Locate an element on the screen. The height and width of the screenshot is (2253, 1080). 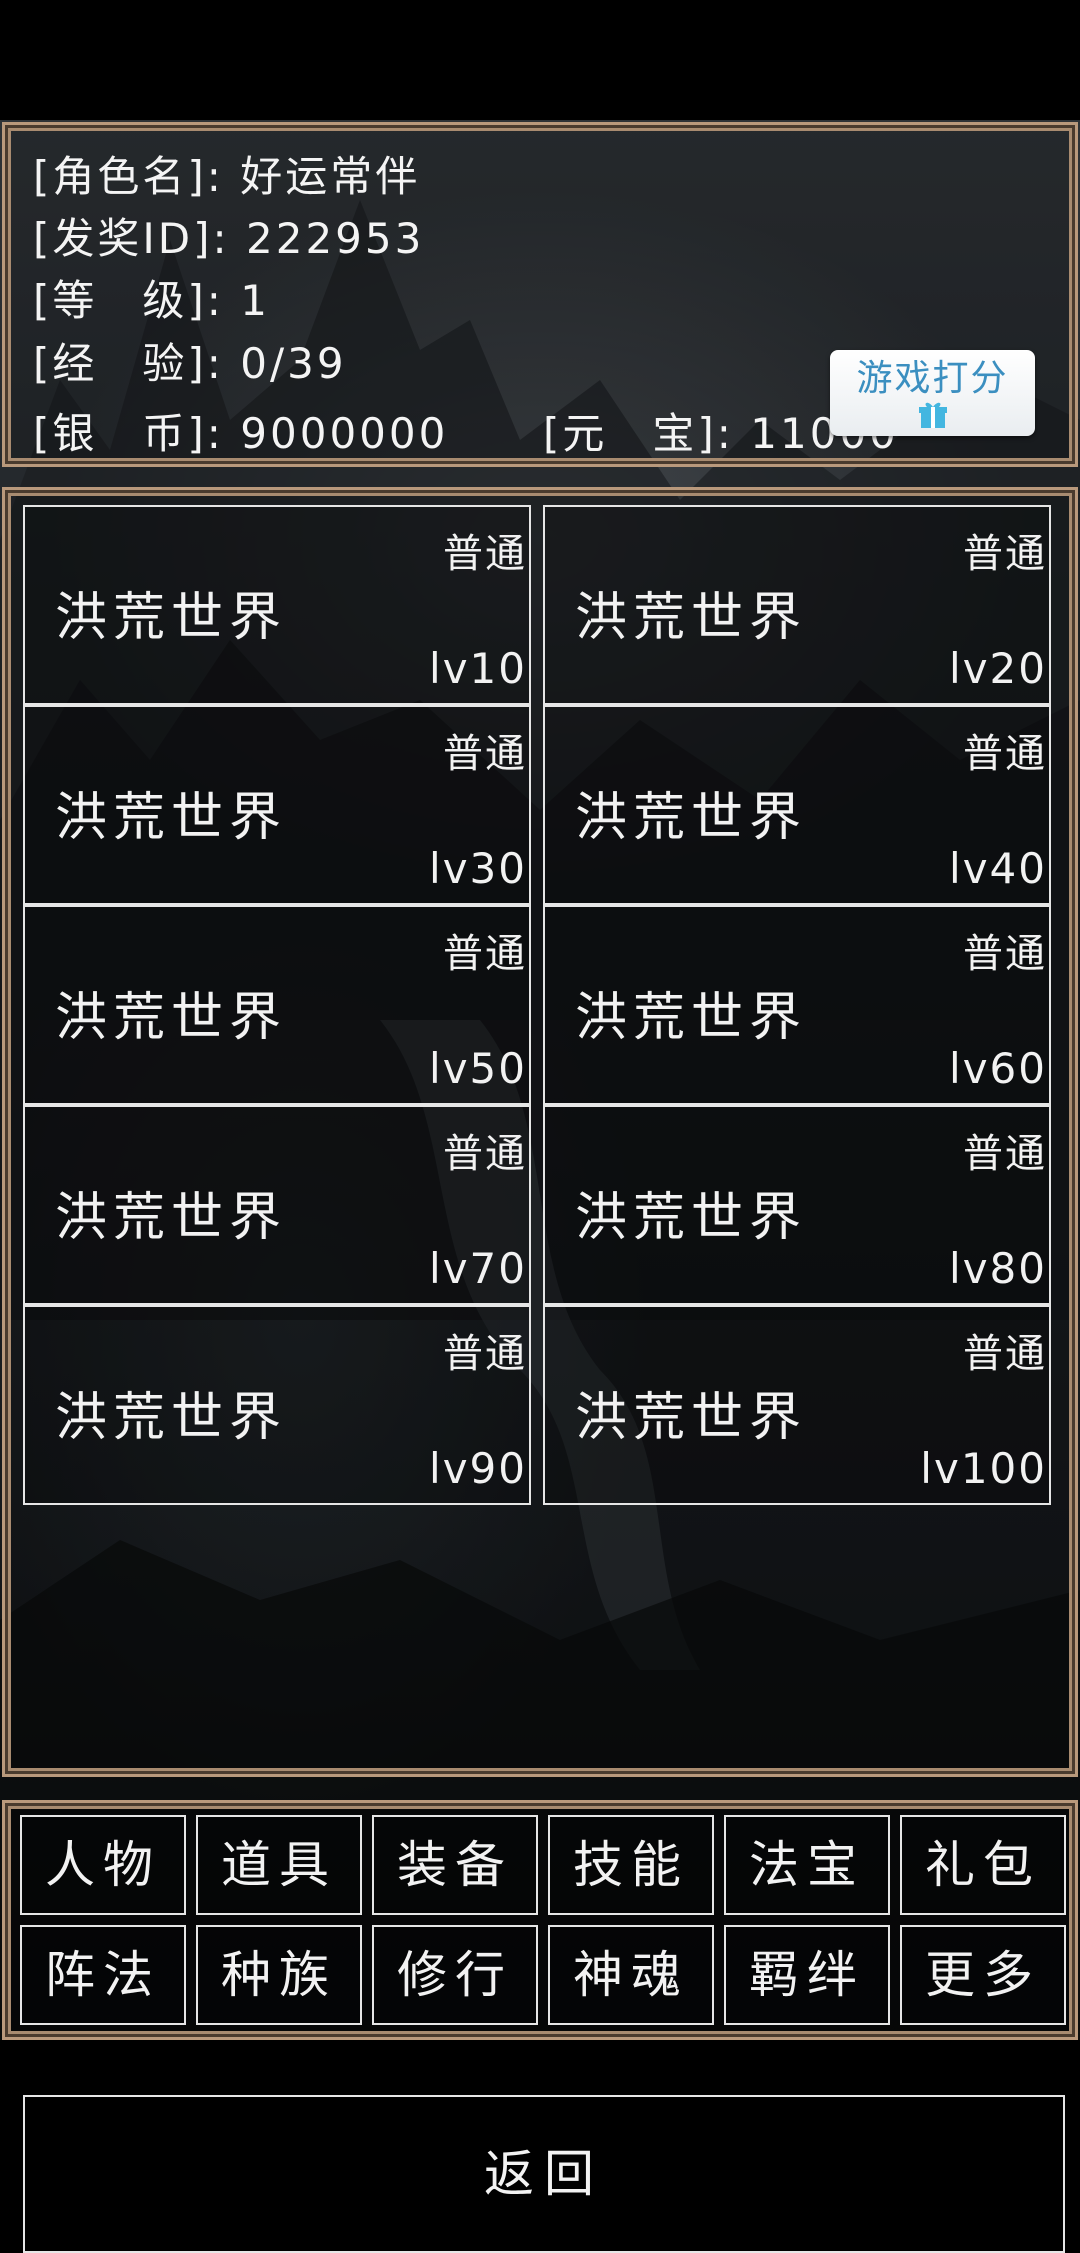
map-cell: 普通洪荒世界 lv100 is located at coordinates (797, 1405).